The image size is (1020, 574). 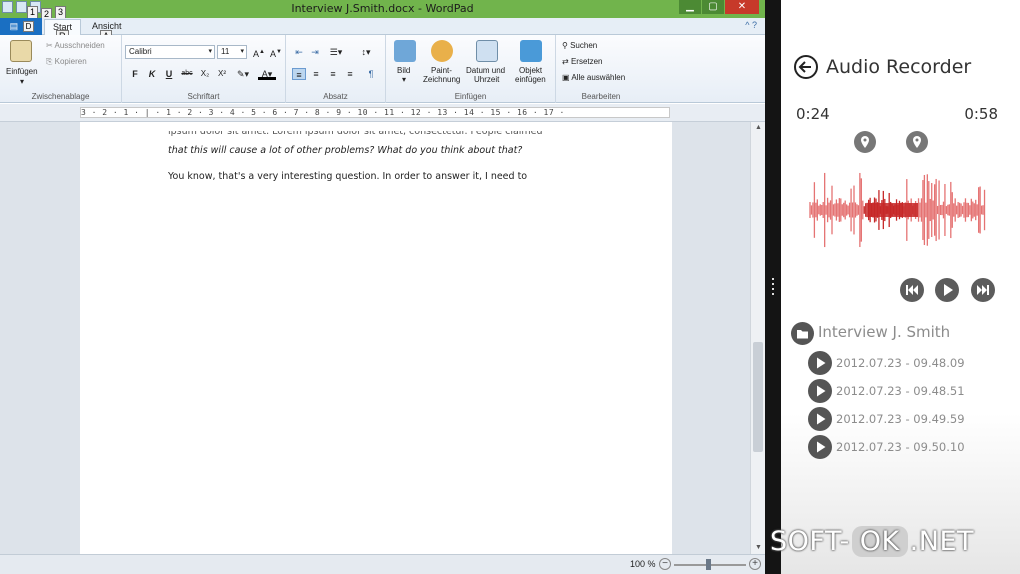 What do you see at coordinates (900, 391) in the screenshot?
I see `recording-label: 2012.07.23 - 09.48.51` at bounding box center [900, 391].